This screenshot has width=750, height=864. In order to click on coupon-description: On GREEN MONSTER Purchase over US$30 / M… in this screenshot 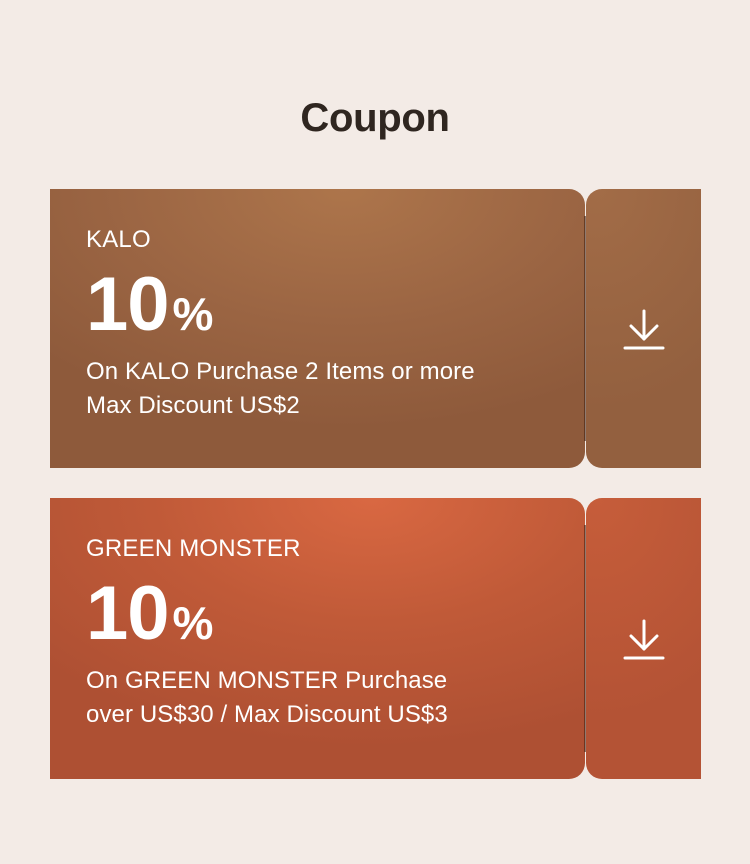, I will do `click(335, 698)`.